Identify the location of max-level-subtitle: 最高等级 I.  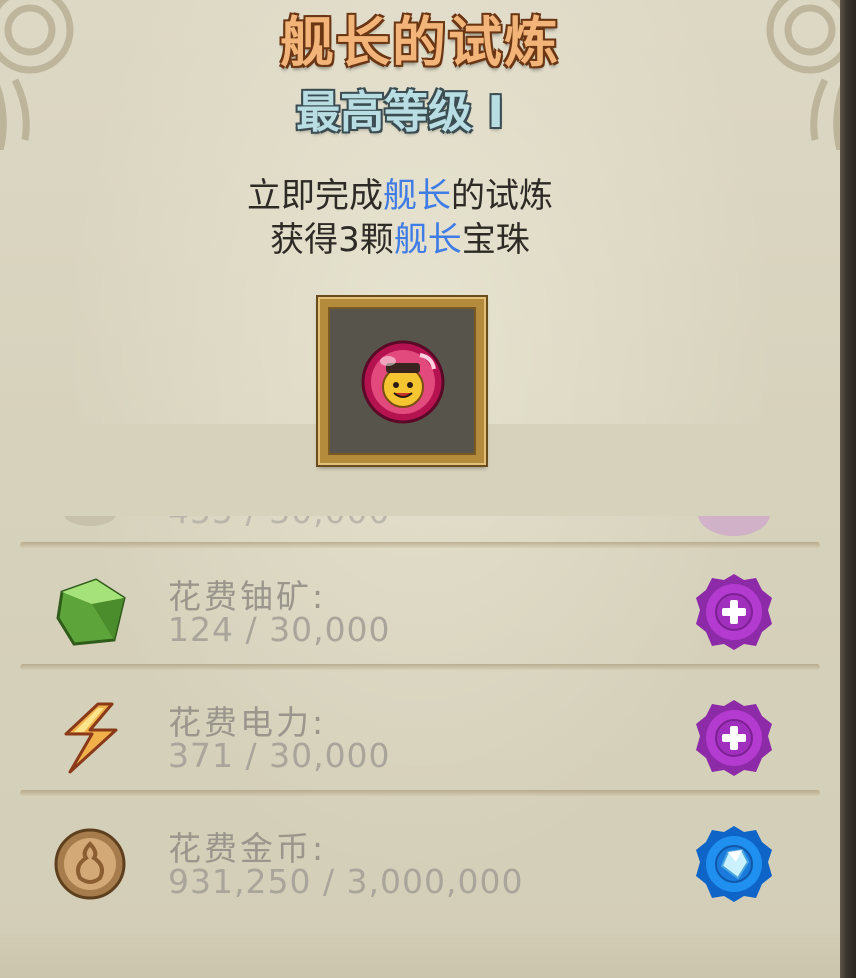
(400, 112).